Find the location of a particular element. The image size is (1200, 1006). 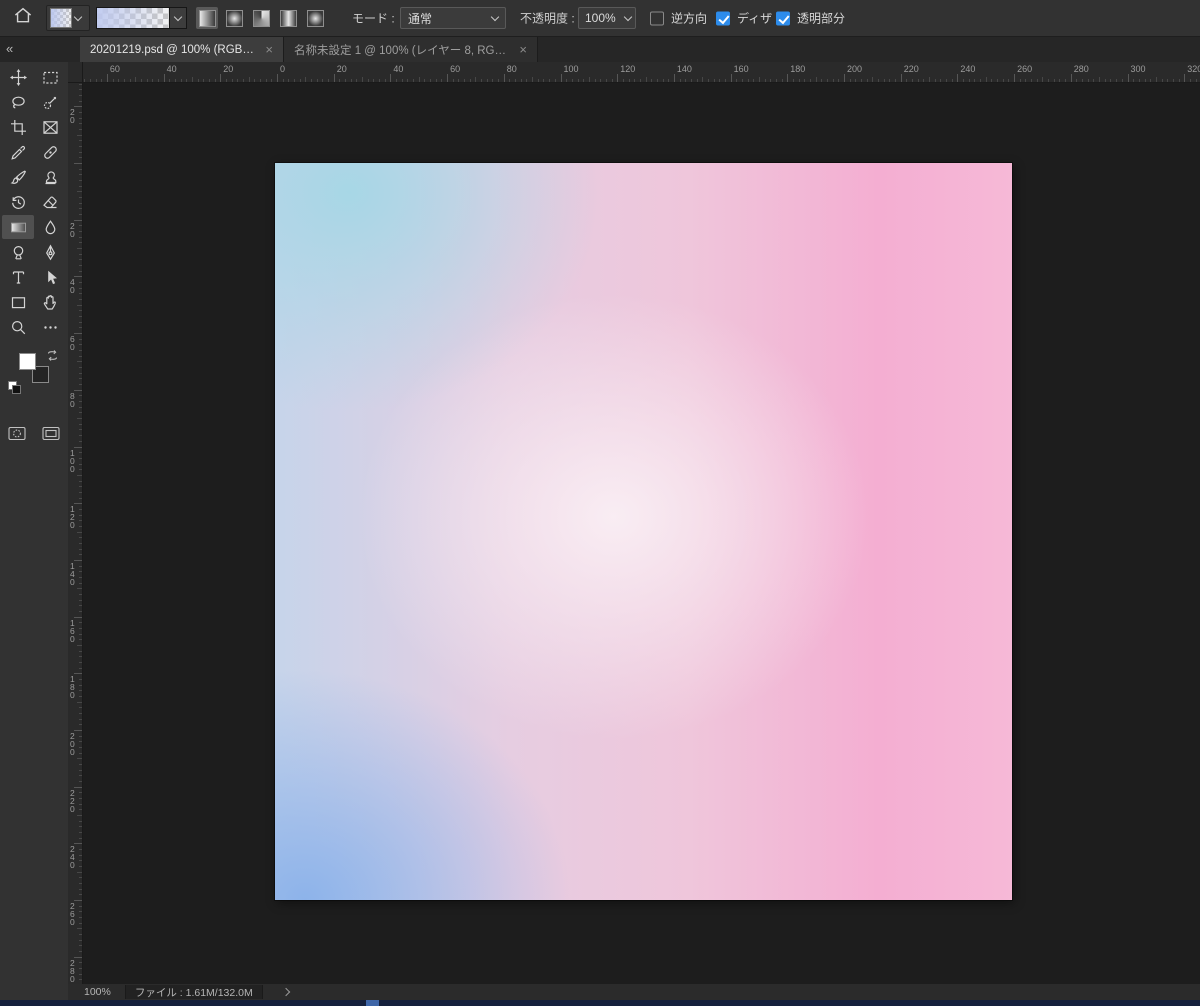

foreground-color-swatch is located at coordinates (27, 361).